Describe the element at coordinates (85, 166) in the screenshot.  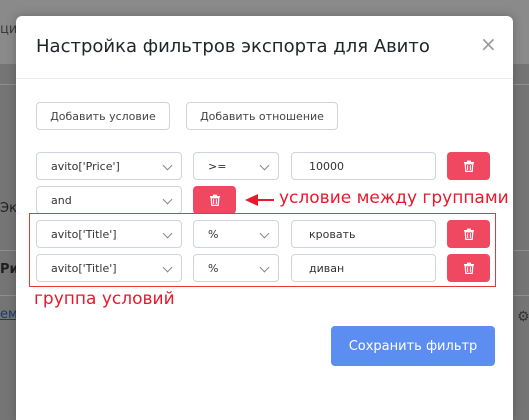
I see `field-select-value: avito['Price']` at that location.